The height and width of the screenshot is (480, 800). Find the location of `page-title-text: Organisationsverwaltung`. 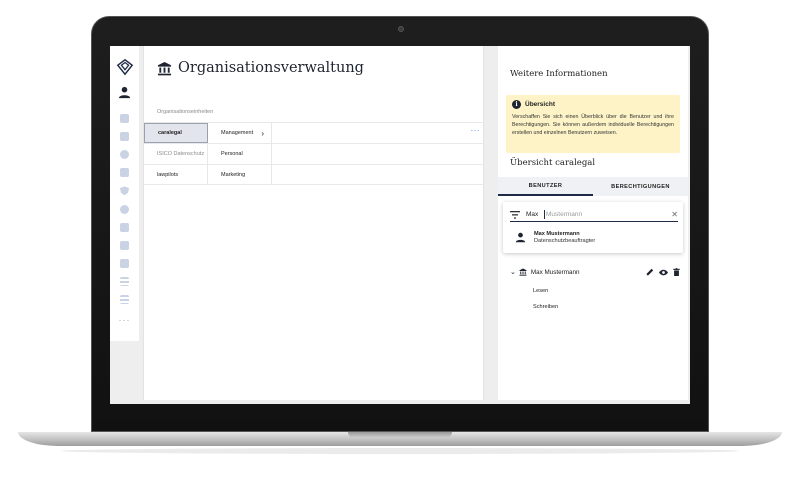

page-title-text: Organisationsverwaltung is located at coordinates (271, 68).